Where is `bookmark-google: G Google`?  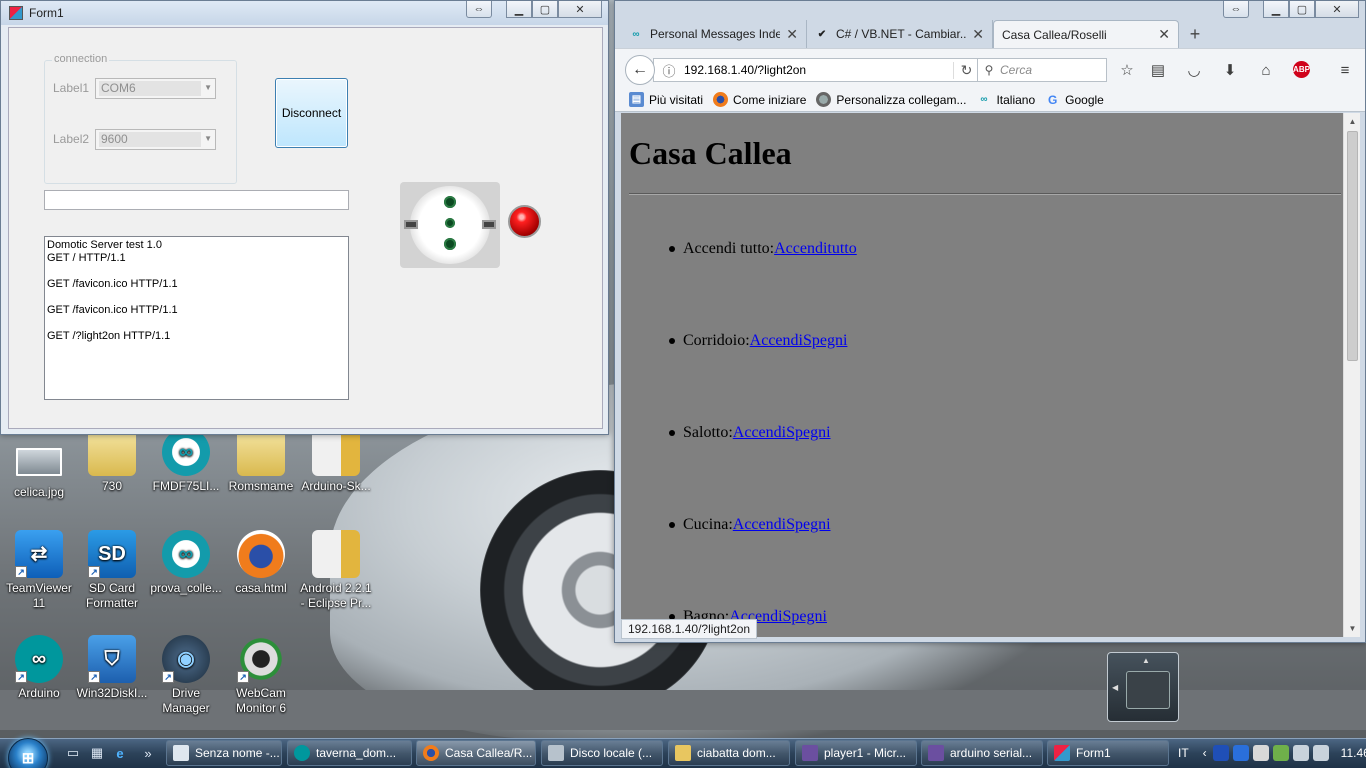 bookmark-google: G Google is located at coordinates (1074, 99).